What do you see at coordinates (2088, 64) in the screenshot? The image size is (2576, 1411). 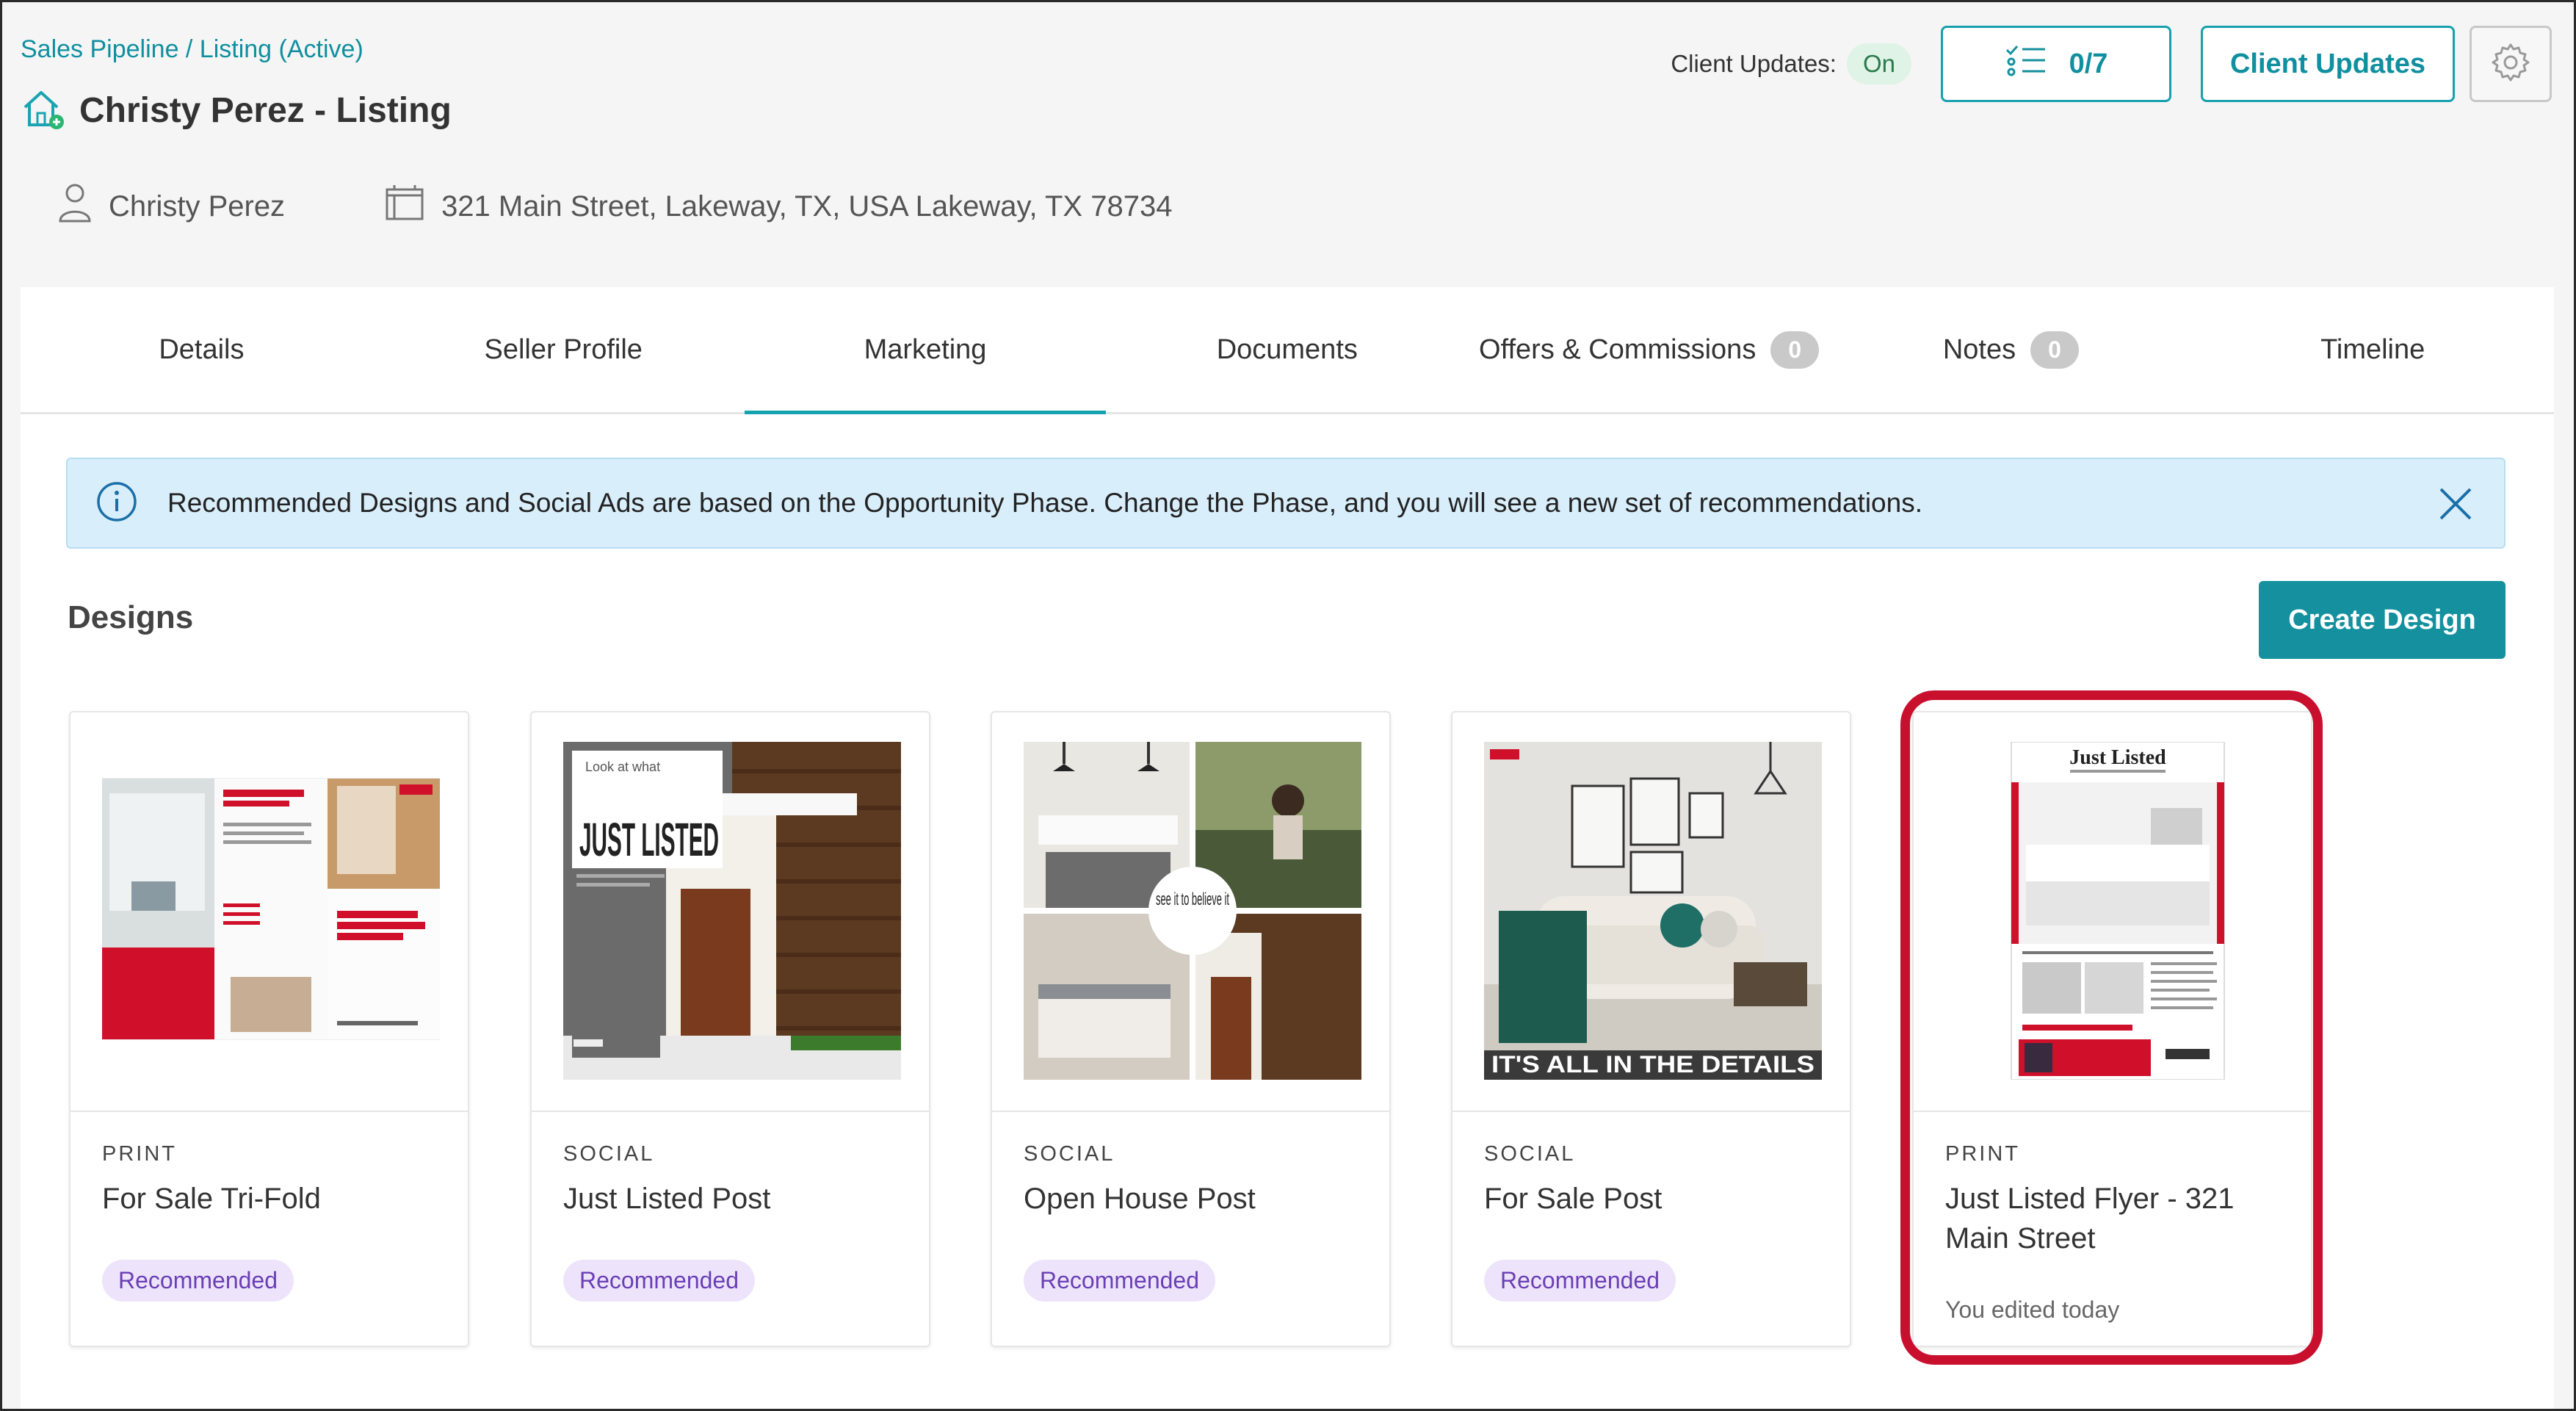 I see `tasks-progress: 0/7` at bounding box center [2088, 64].